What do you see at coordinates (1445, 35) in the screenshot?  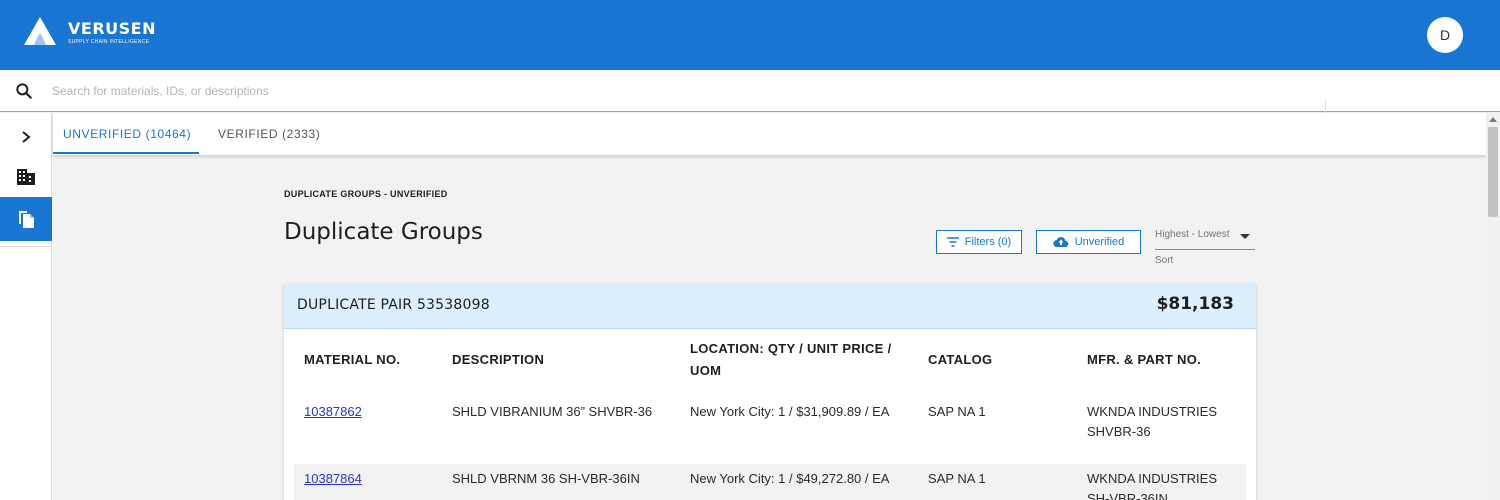 I see `user-avatar: D` at bounding box center [1445, 35].